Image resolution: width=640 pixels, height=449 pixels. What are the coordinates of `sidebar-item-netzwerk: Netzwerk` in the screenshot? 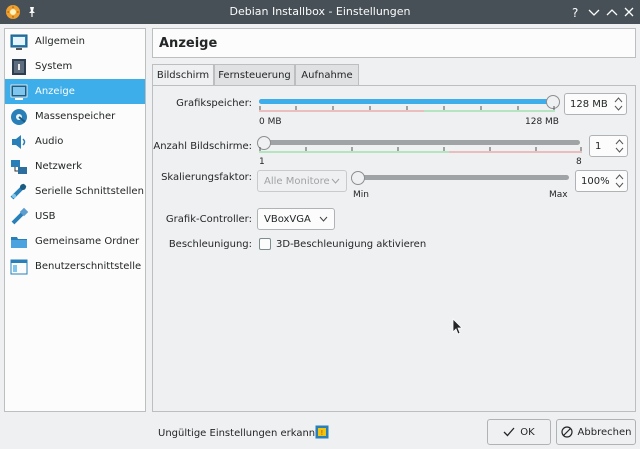 It's located at (75, 166).